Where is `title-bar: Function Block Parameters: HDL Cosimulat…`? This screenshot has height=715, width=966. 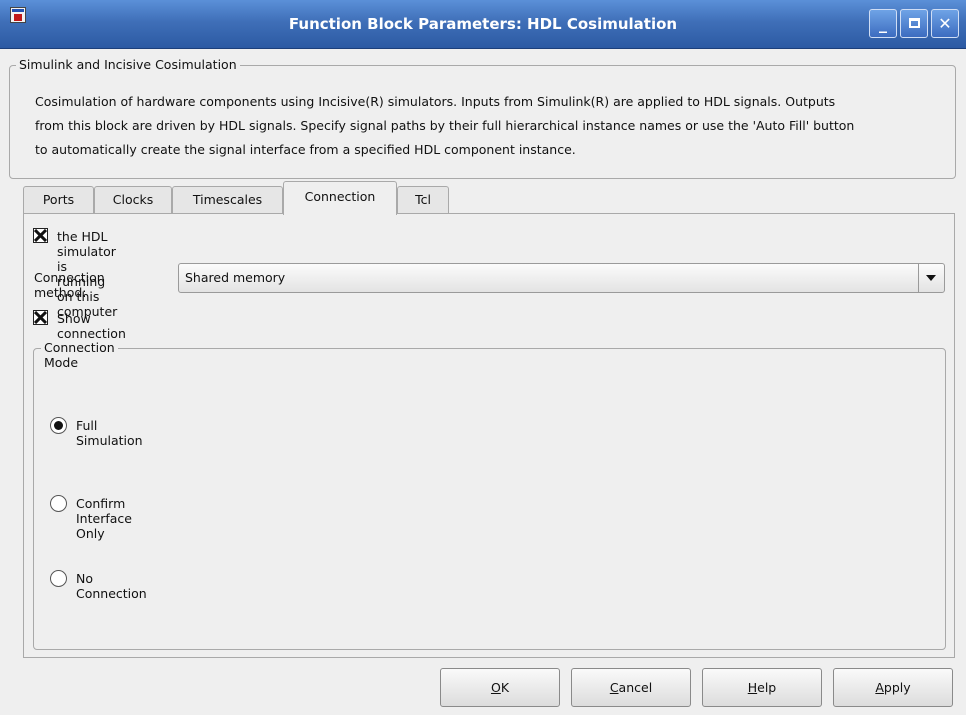 title-bar: Function Block Parameters: HDL Cosimulat… is located at coordinates (483, 24).